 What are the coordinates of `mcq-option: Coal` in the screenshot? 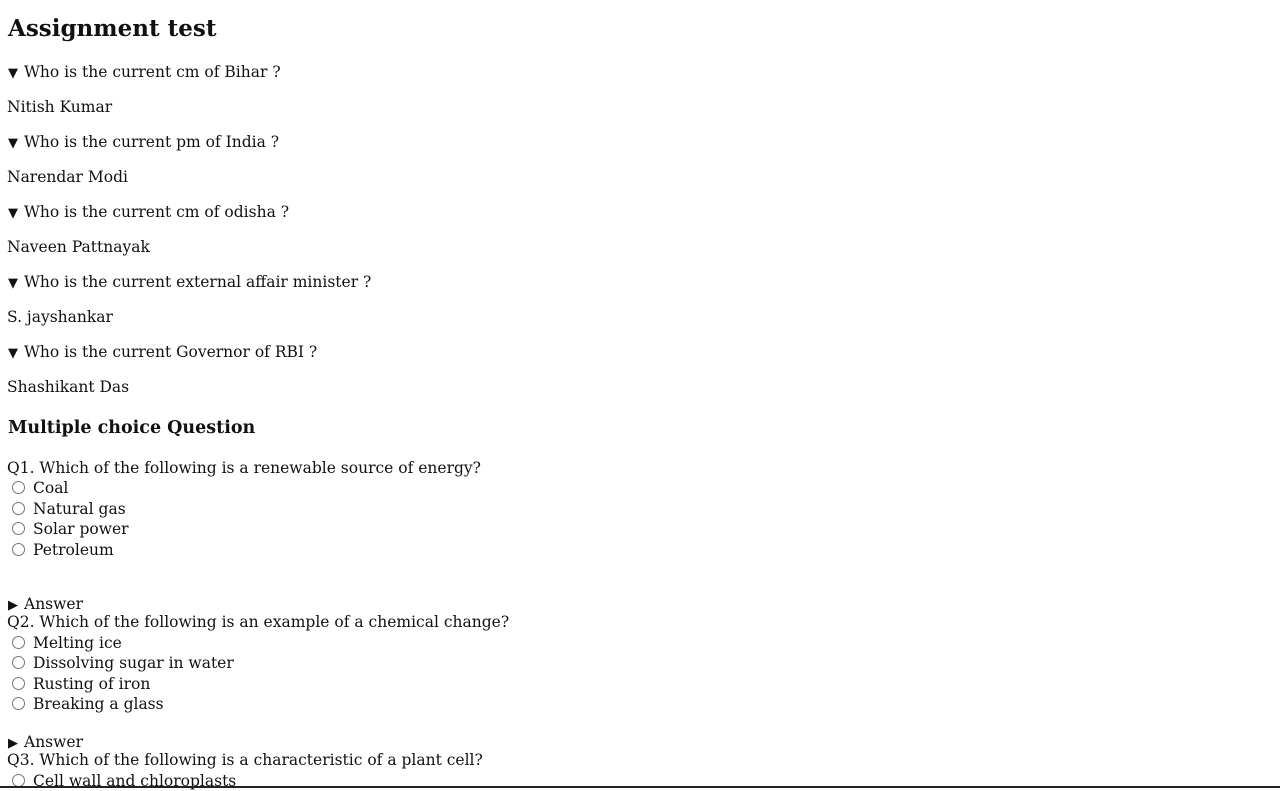 It's located at (40, 488).